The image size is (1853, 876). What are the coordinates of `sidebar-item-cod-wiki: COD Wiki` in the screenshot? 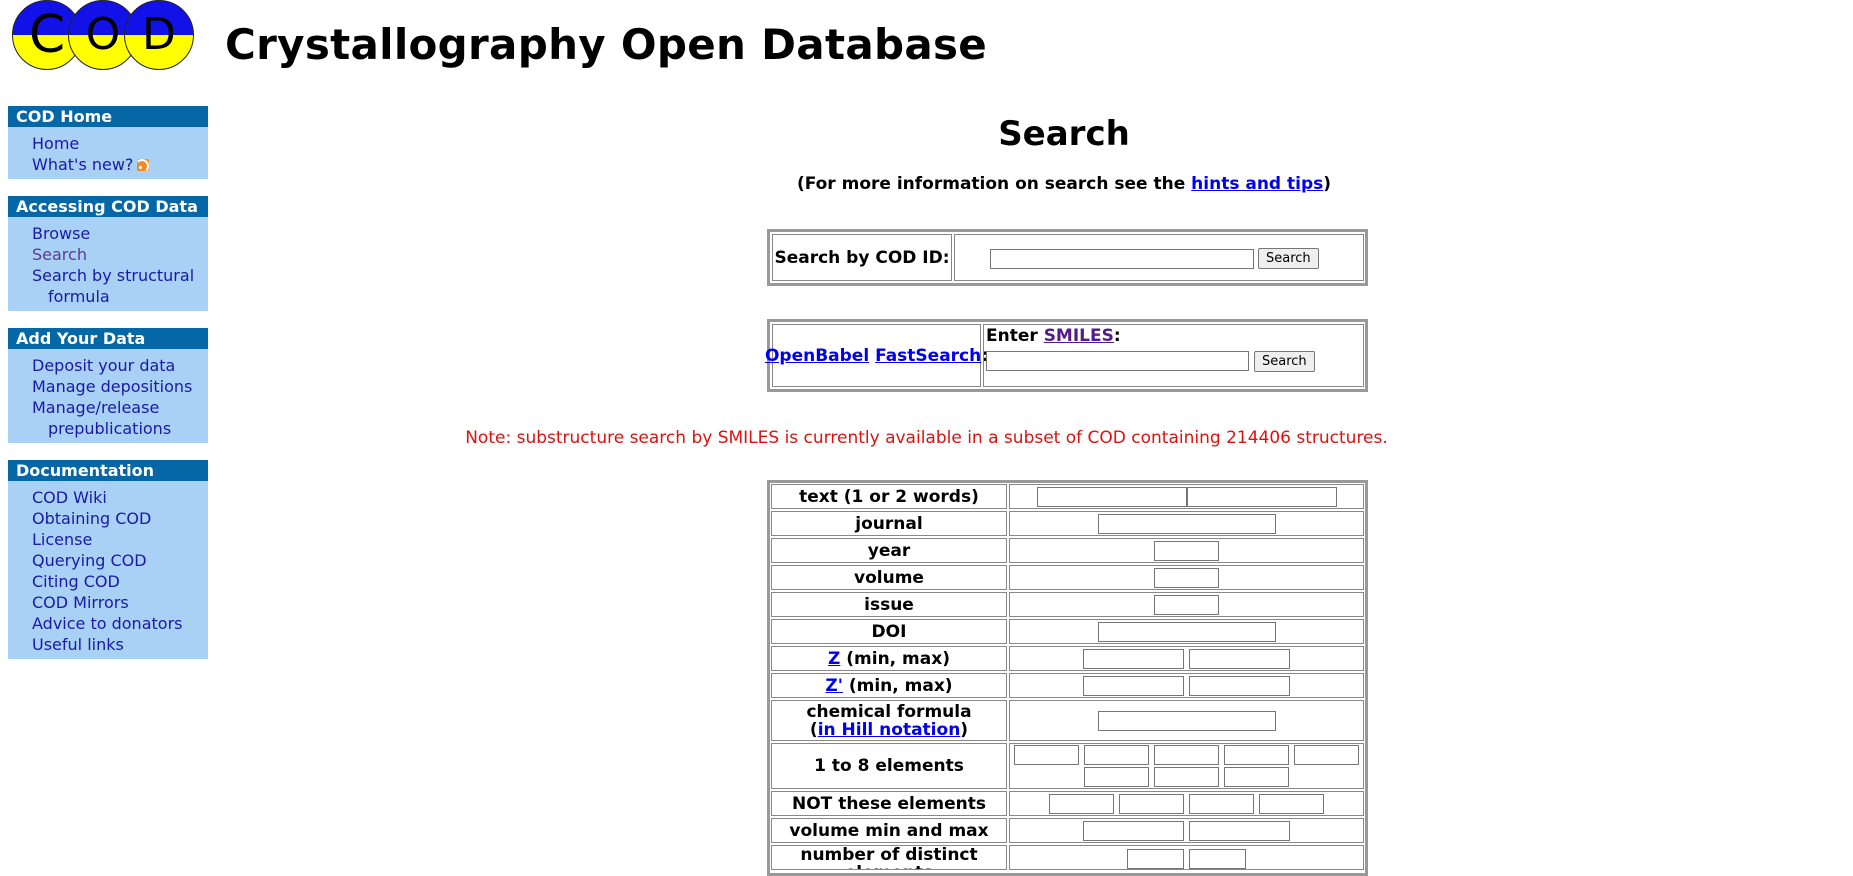 It's located at (108, 497).